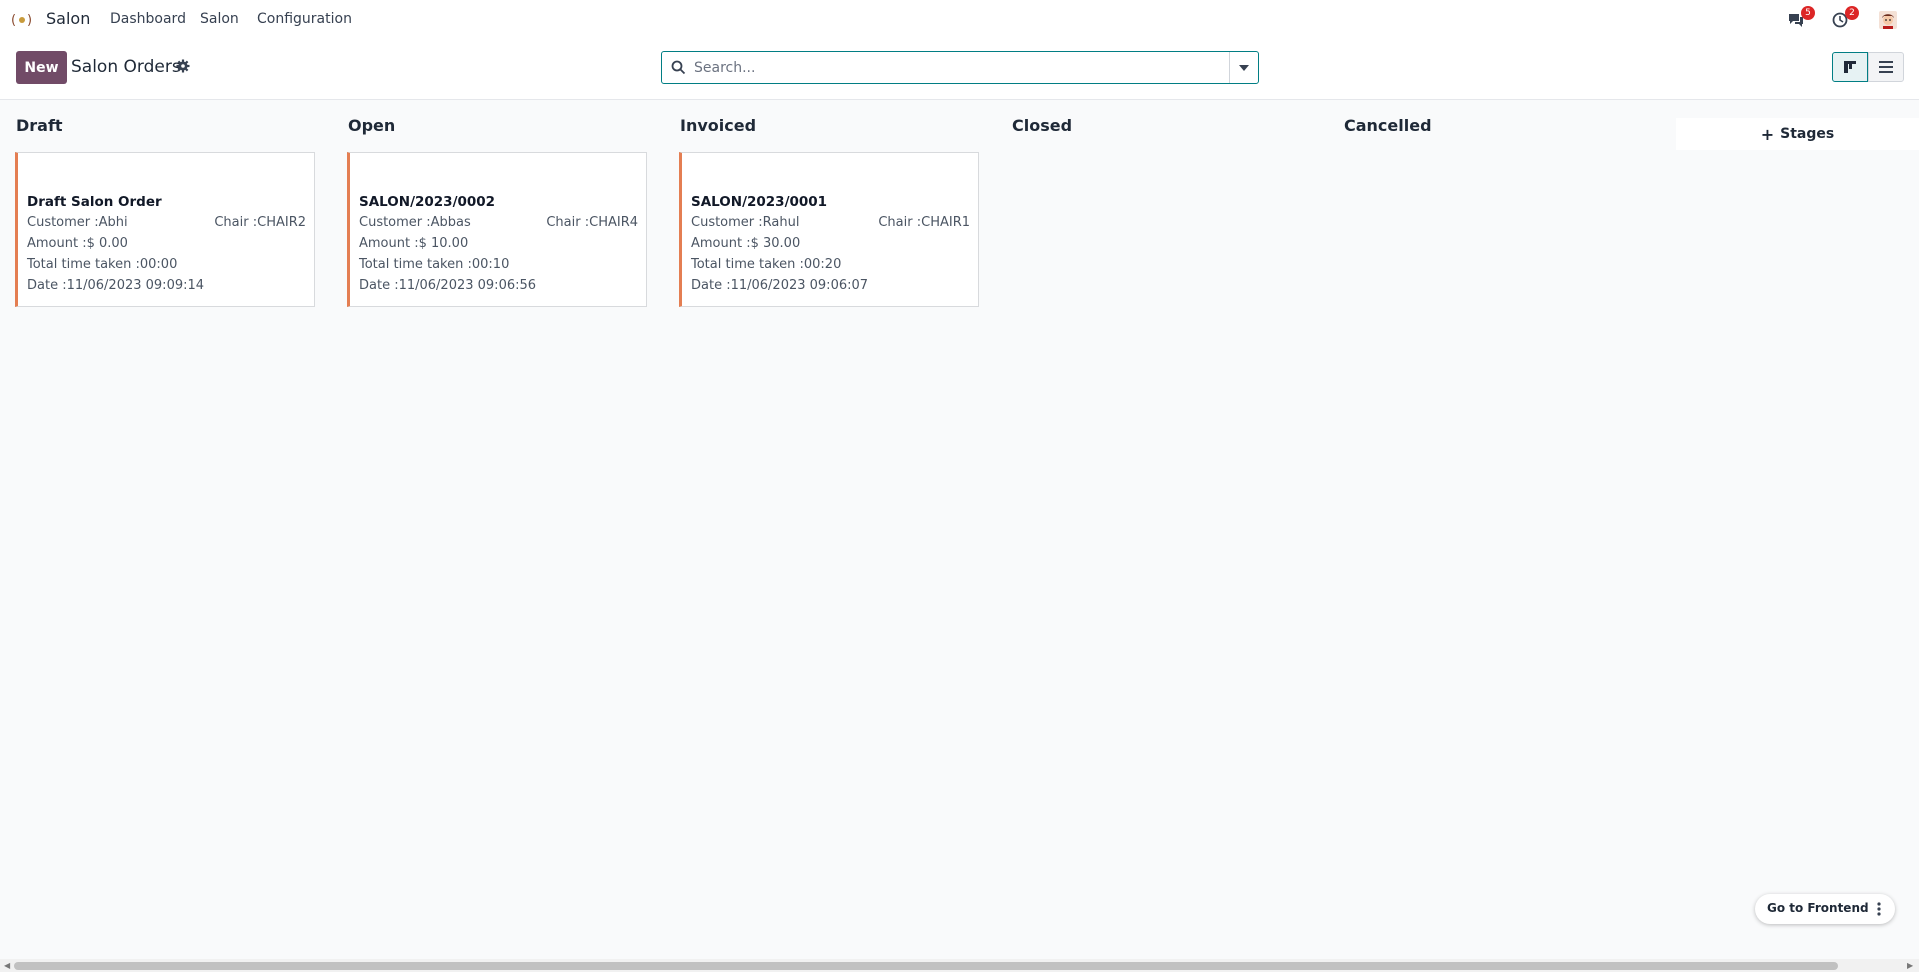  What do you see at coordinates (260, 222) in the screenshot?
I see `card-chair: Chair :CHAIR2` at bounding box center [260, 222].